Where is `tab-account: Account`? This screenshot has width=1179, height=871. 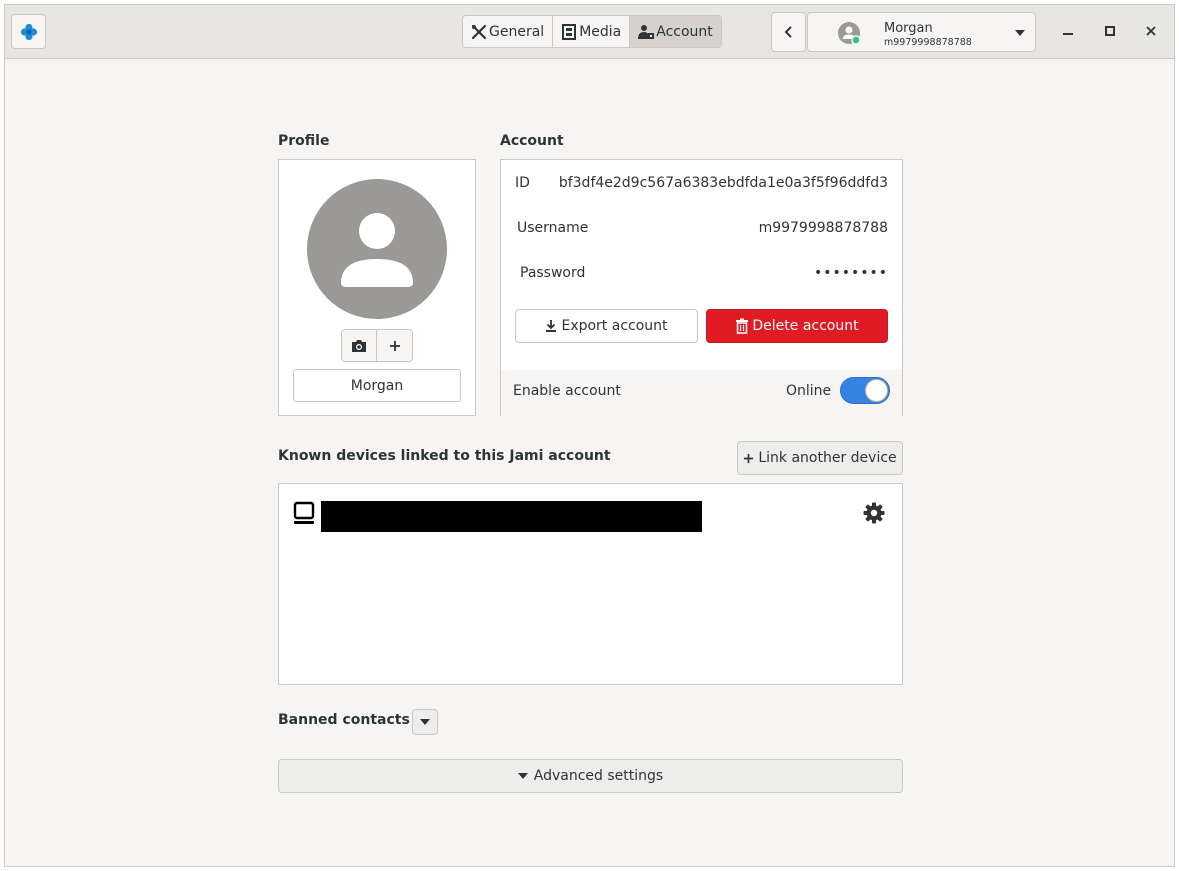 tab-account: Account is located at coordinates (675, 31).